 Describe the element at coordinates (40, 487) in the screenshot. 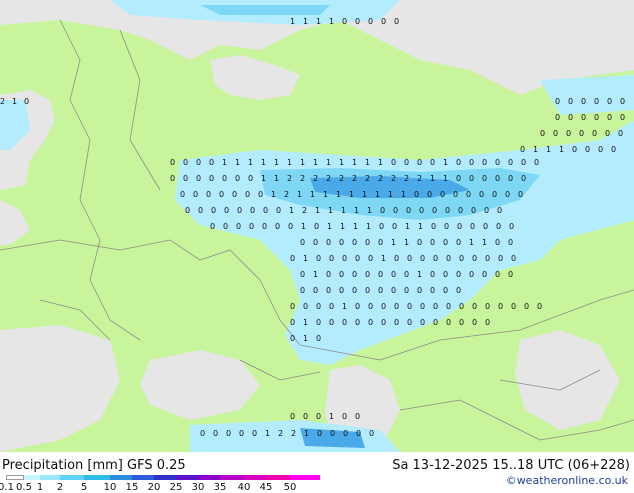

I see `scale-tick-label: 1` at that location.